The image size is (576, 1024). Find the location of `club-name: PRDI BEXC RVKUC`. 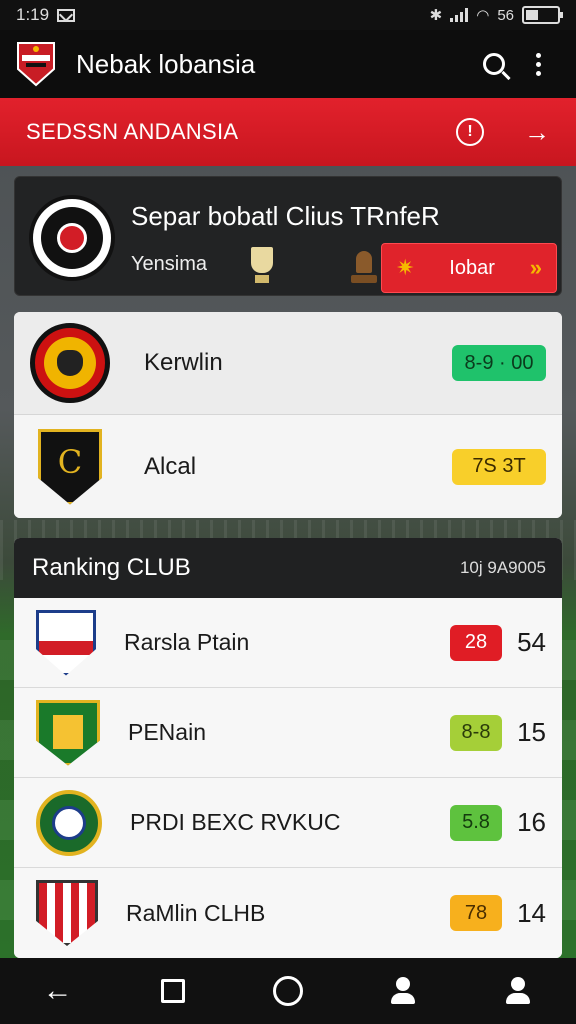

club-name: PRDI BEXC RVKUC is located at coordinates (235, 822).